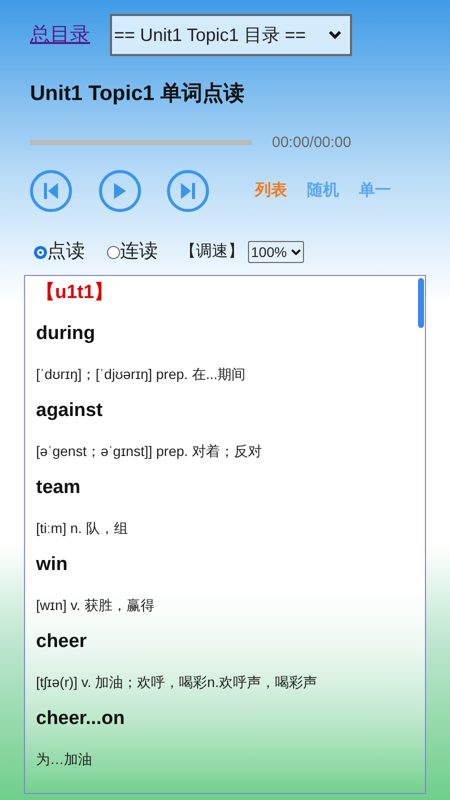 The width and height of the screenshot is (450, 800). I want to click on skip-next-icon, so click(188, 191).